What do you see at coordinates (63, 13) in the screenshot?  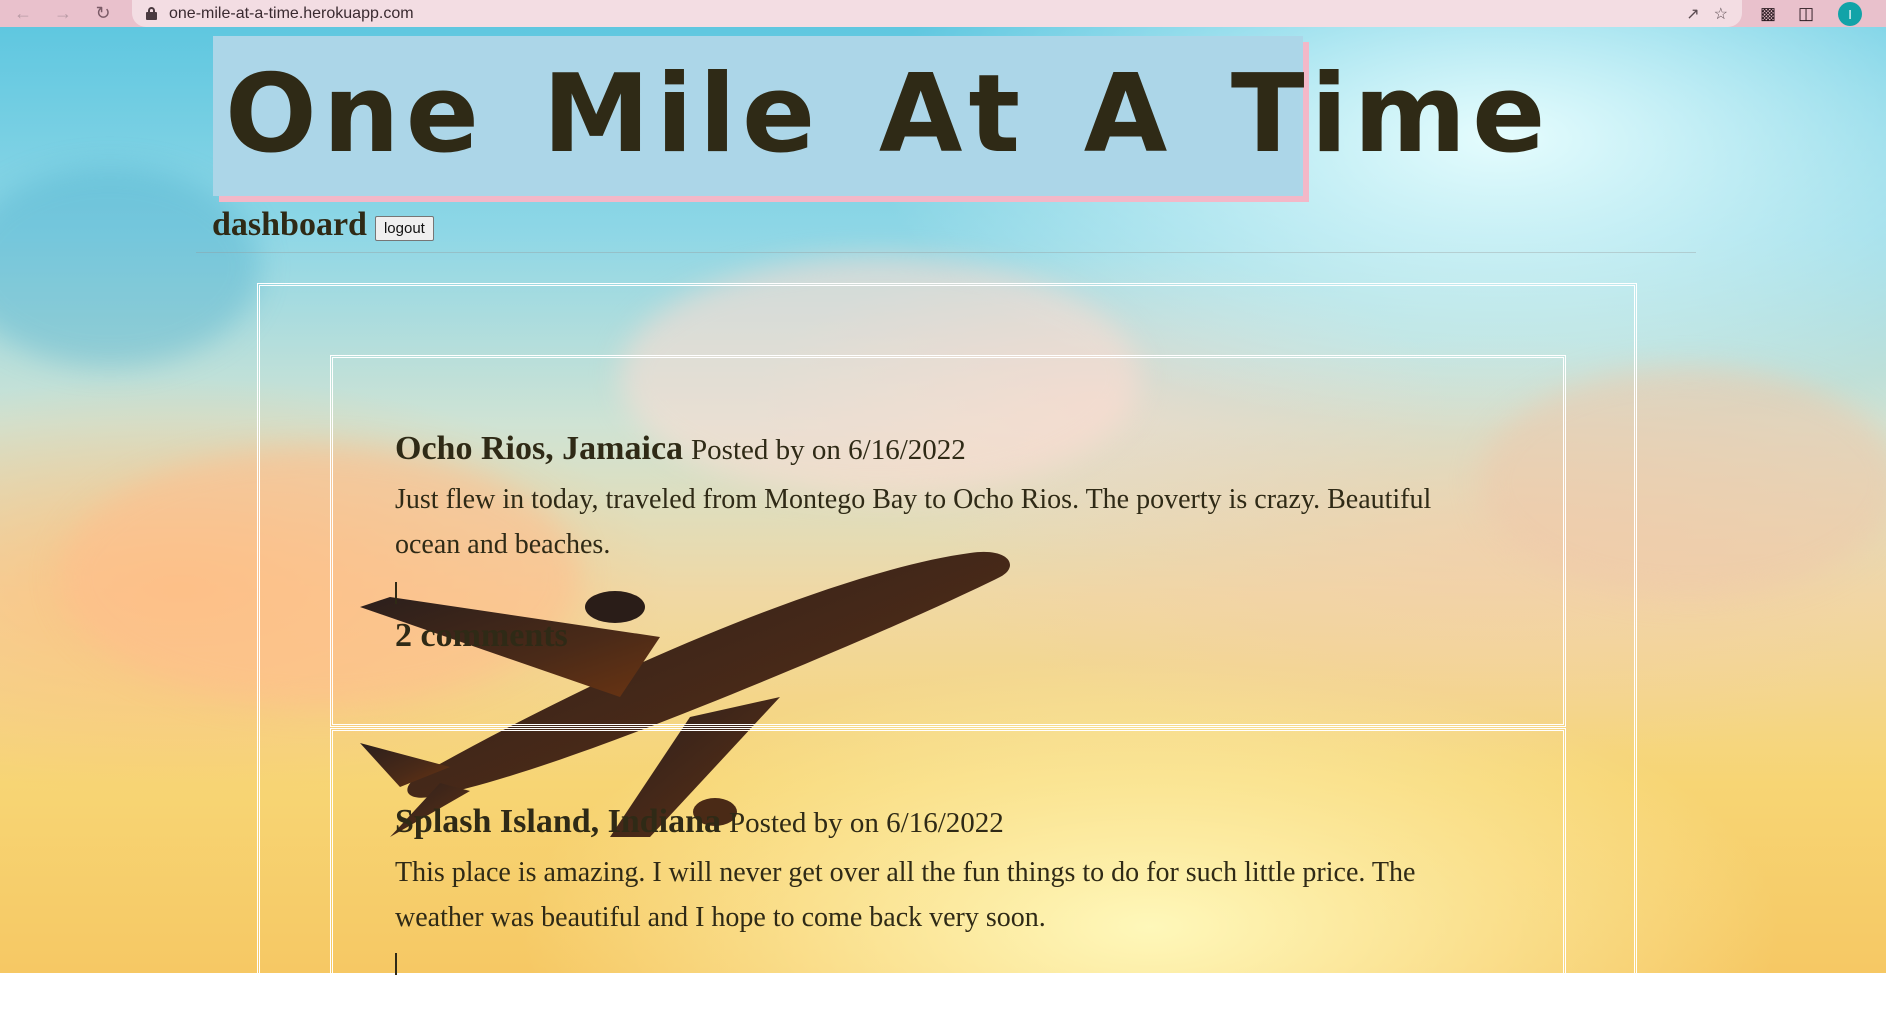 I see `forward-arrow-icon: →` at bounding box center [63, 13].